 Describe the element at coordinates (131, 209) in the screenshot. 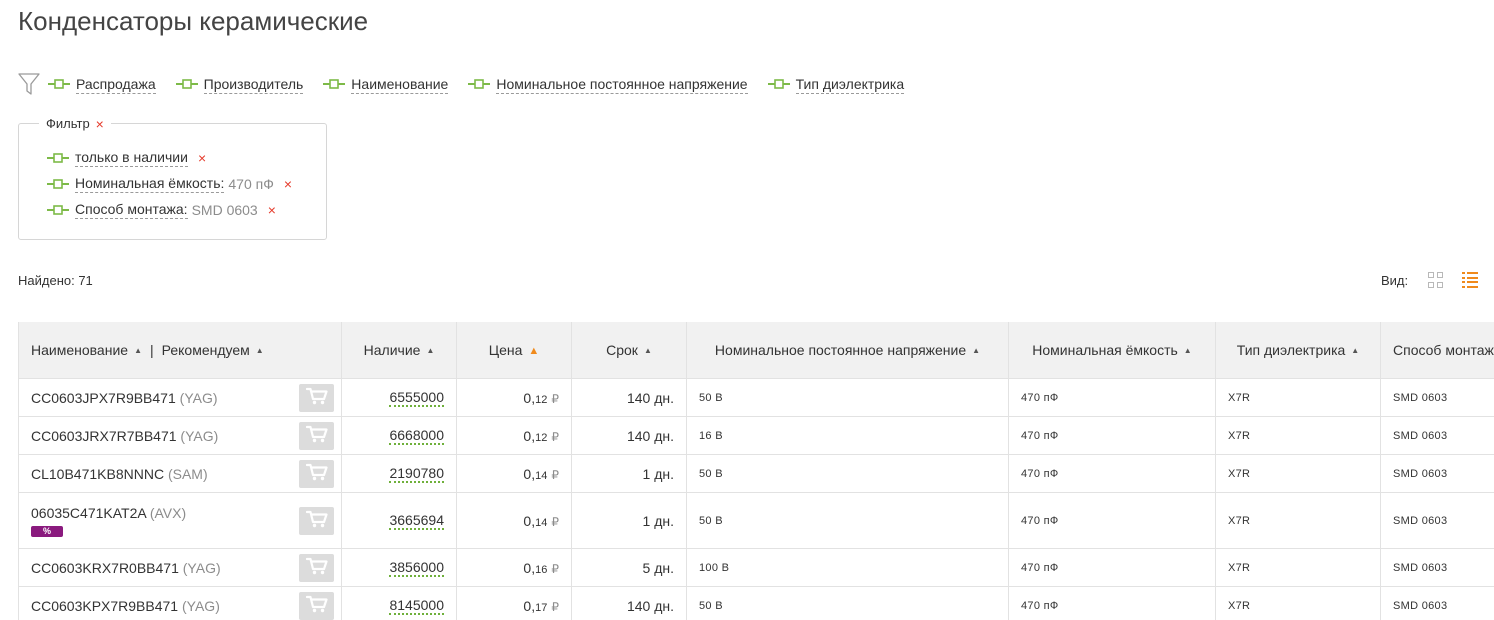

I see `active-filter-label: Способ монтажа:` at that location.